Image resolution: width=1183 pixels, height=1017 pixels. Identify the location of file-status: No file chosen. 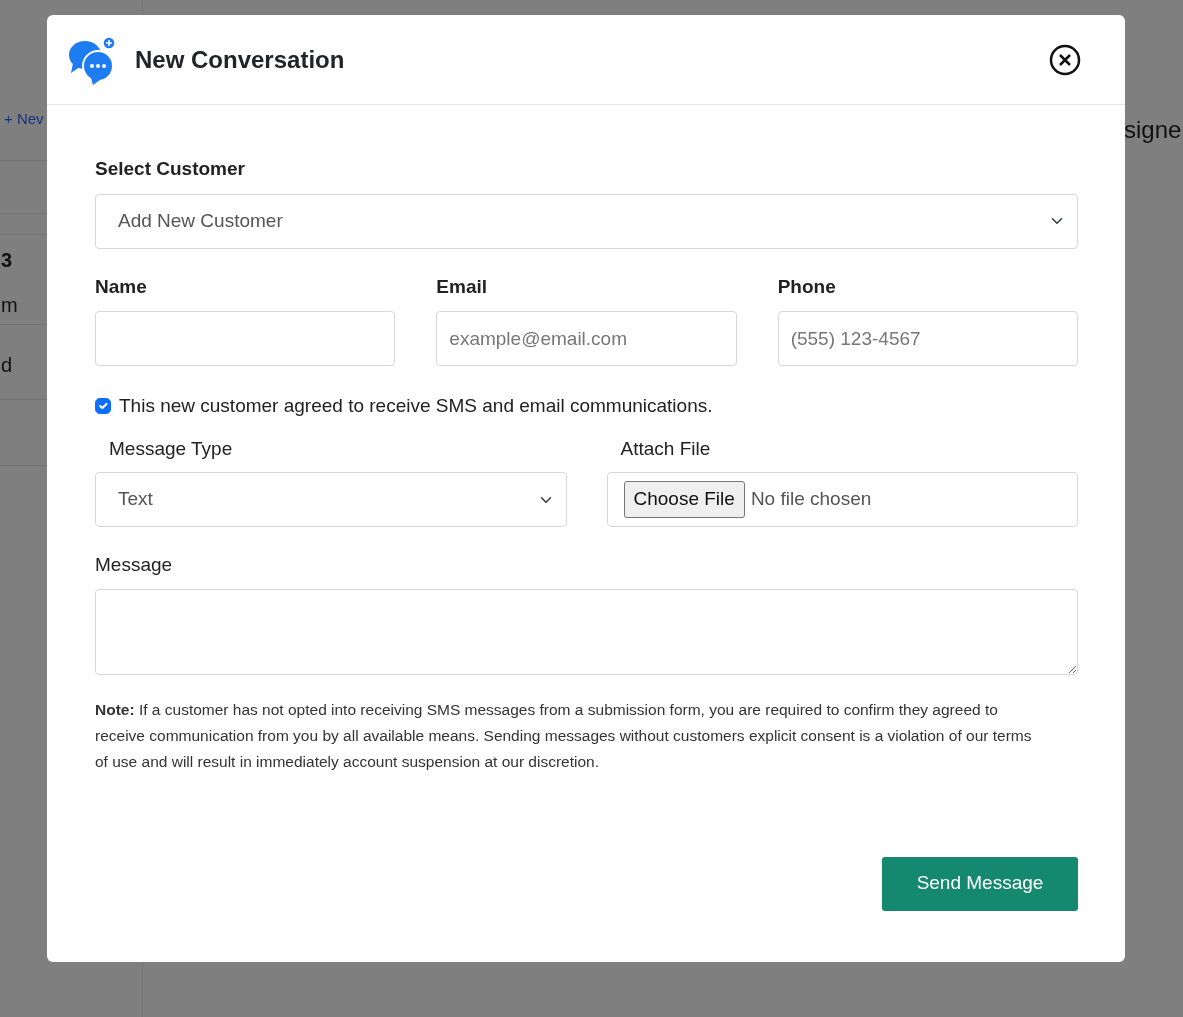
(811, 499).